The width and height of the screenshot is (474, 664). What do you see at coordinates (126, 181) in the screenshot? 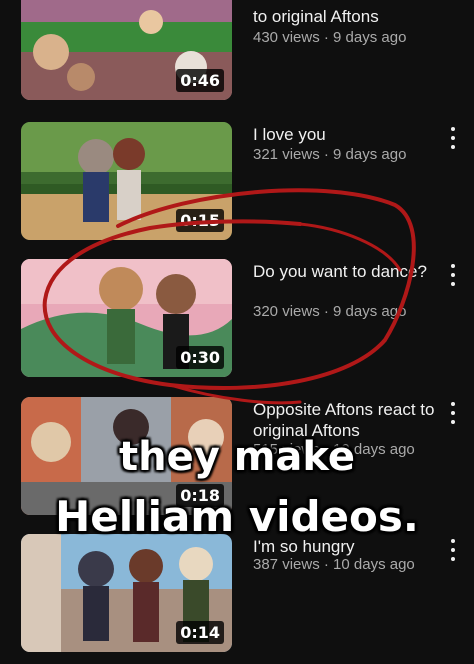
I see `video-thumbnail: 0:15` at bounding box center [126, 181].